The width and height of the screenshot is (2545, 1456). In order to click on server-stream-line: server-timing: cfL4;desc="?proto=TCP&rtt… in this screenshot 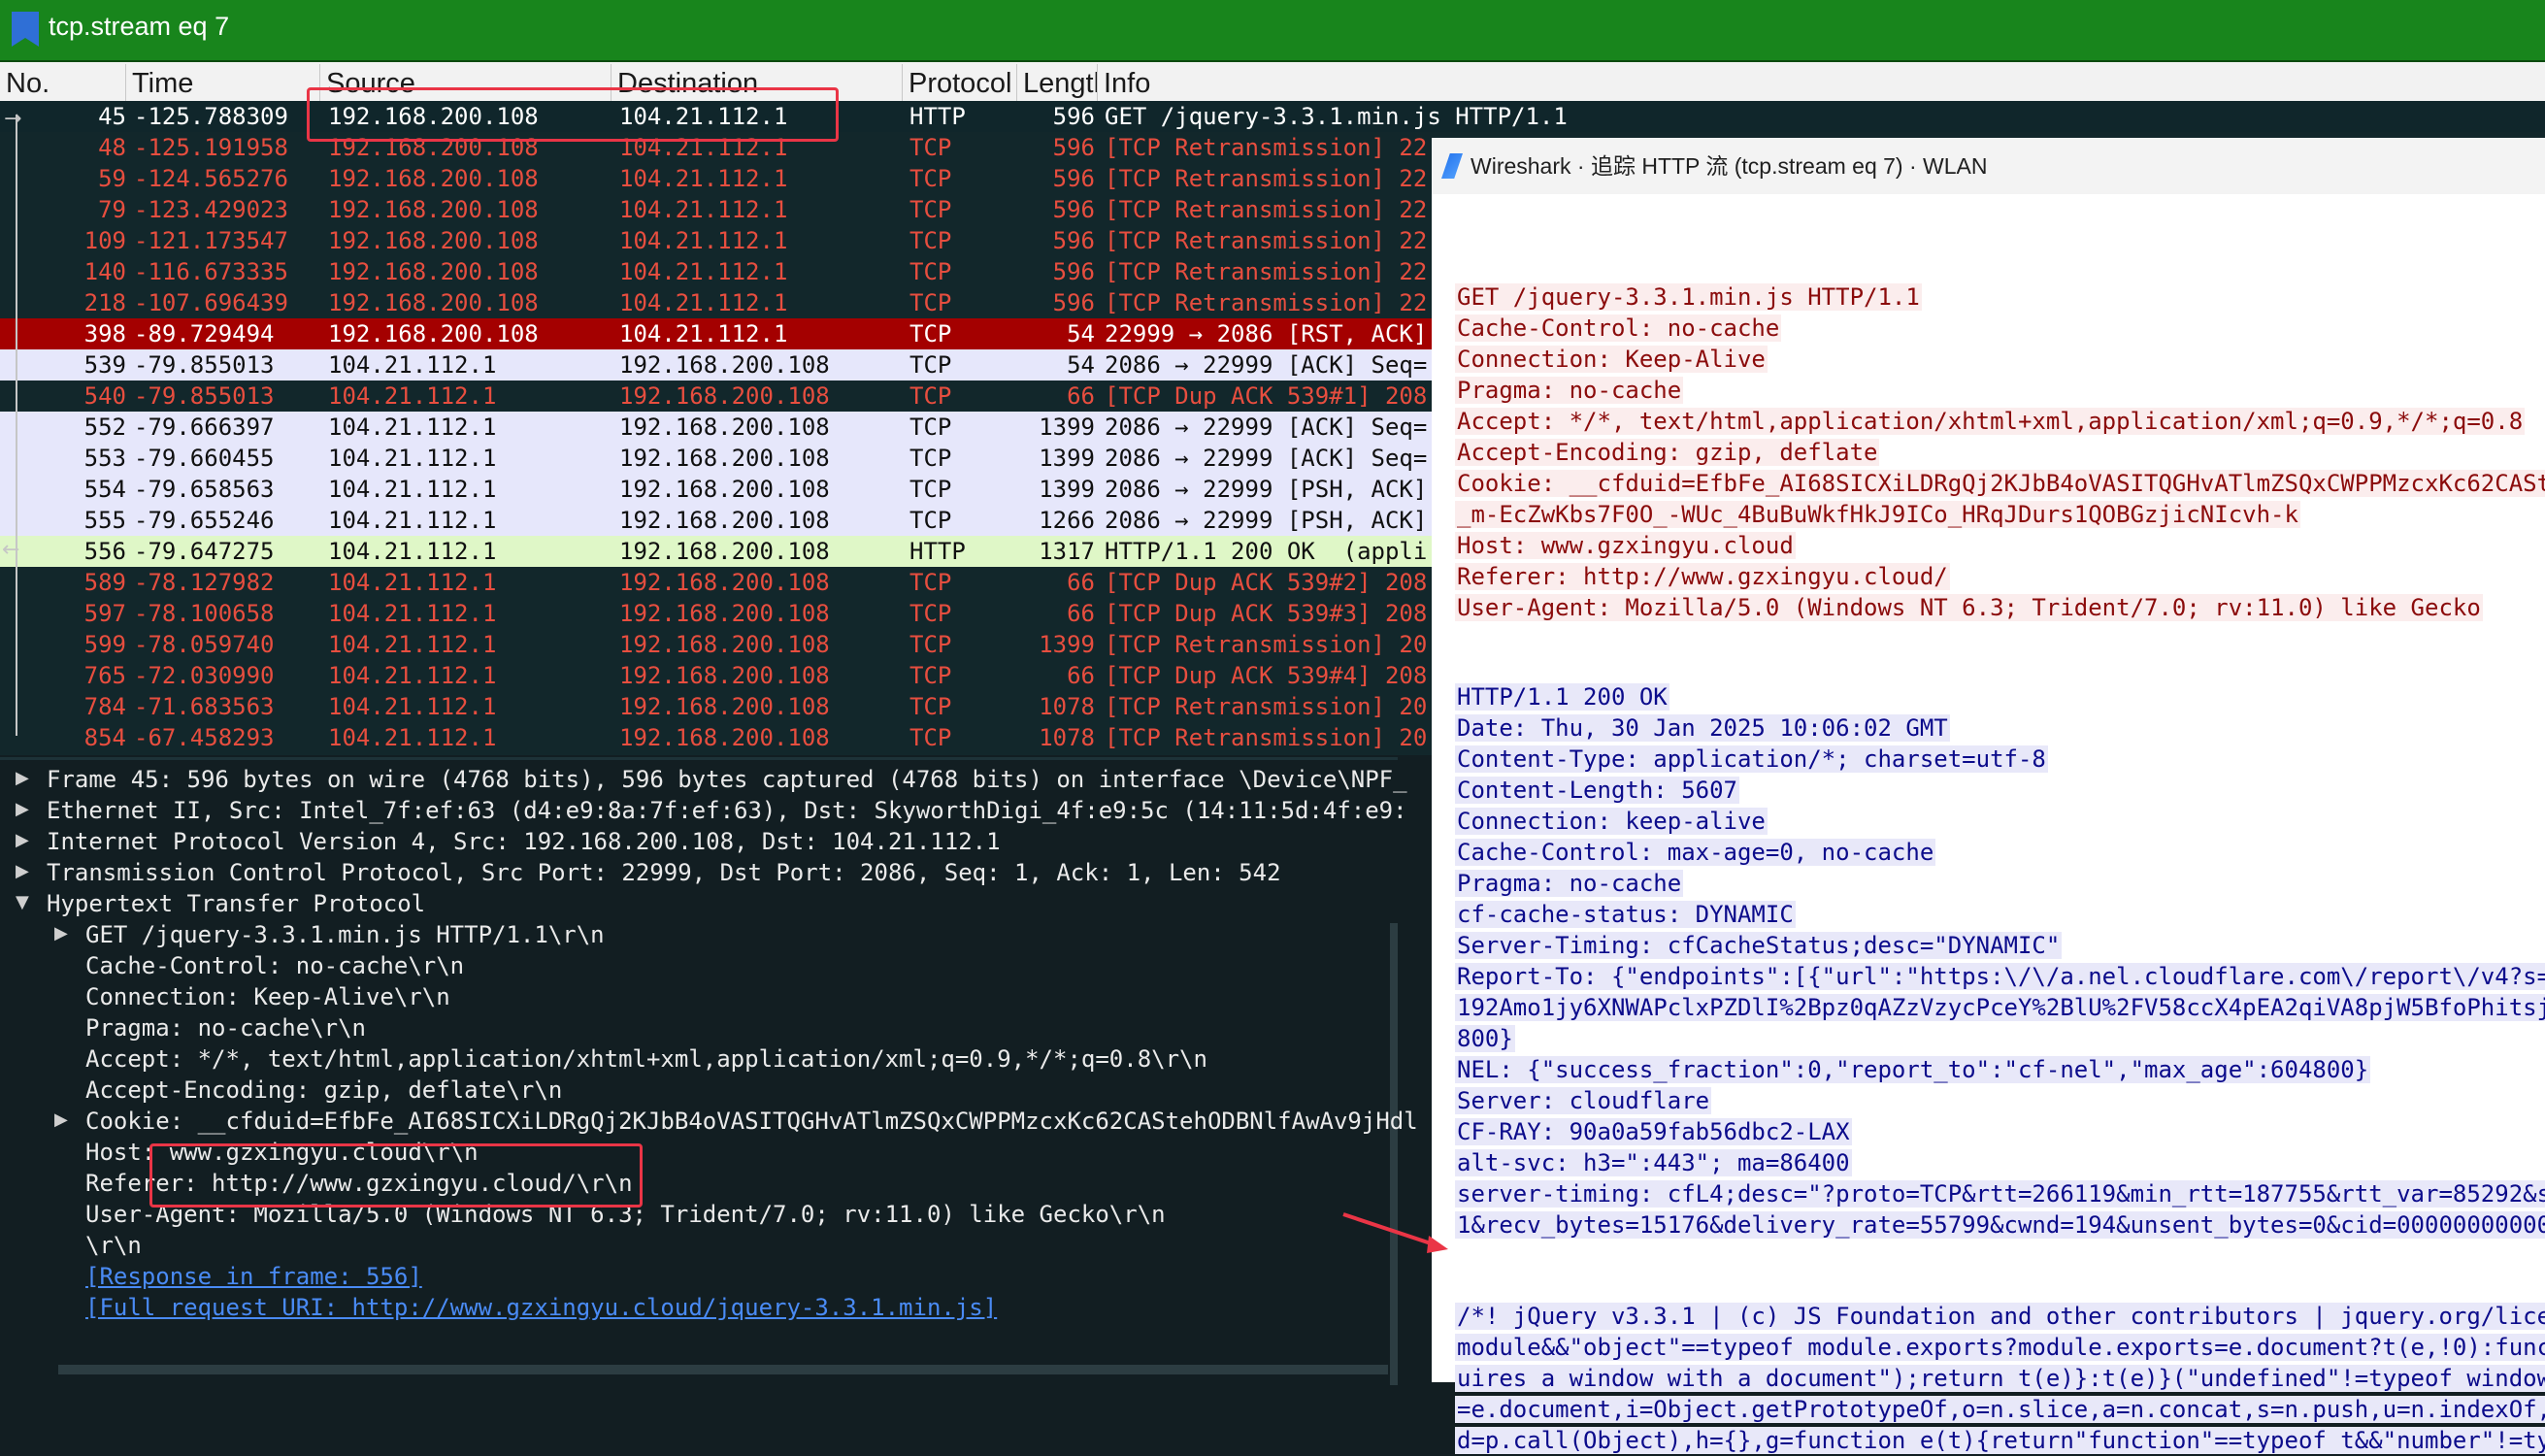, I will do `click(2000, 1193)`.